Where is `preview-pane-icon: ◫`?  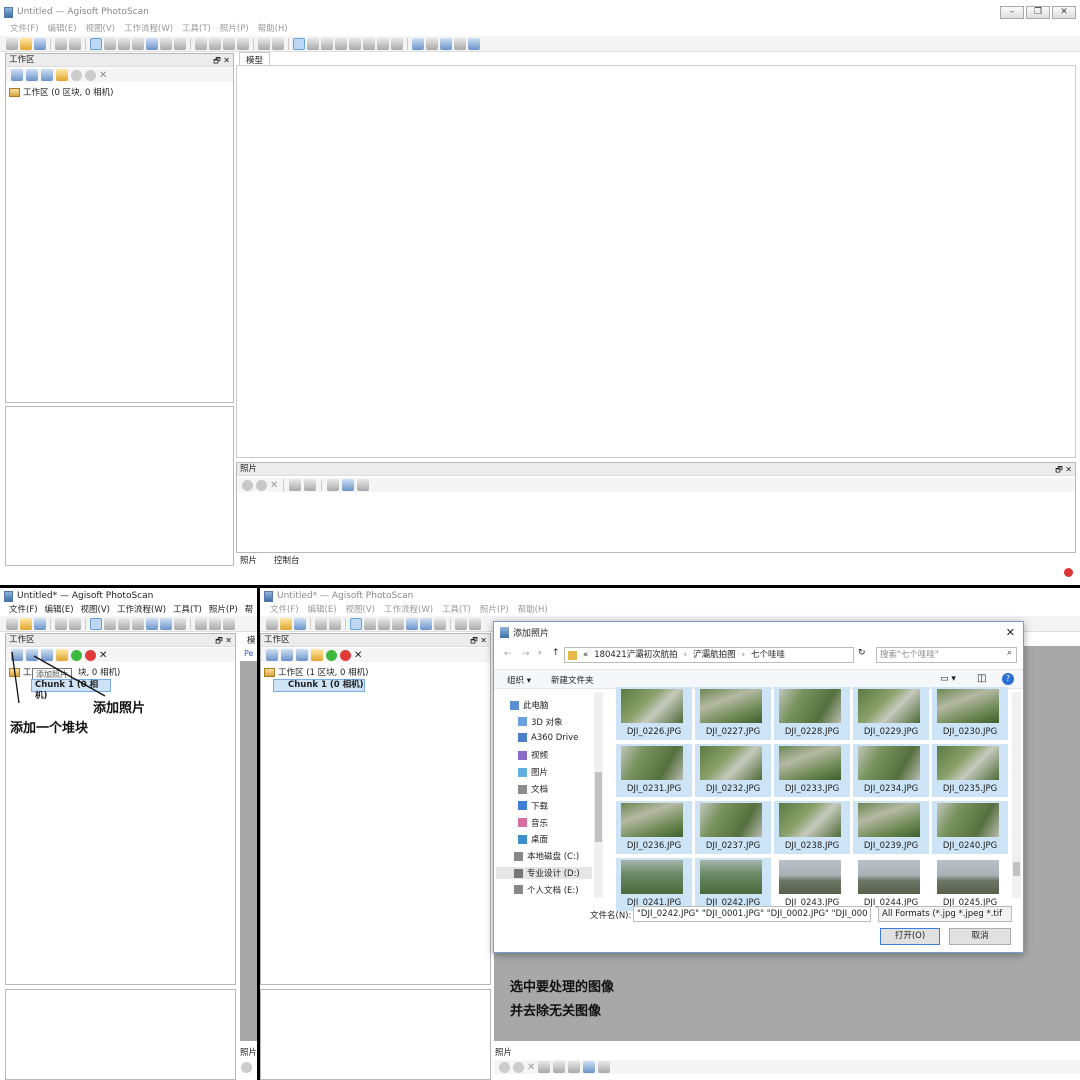
preview-pane-icon: ◫ is located at coordinates (981, 678).